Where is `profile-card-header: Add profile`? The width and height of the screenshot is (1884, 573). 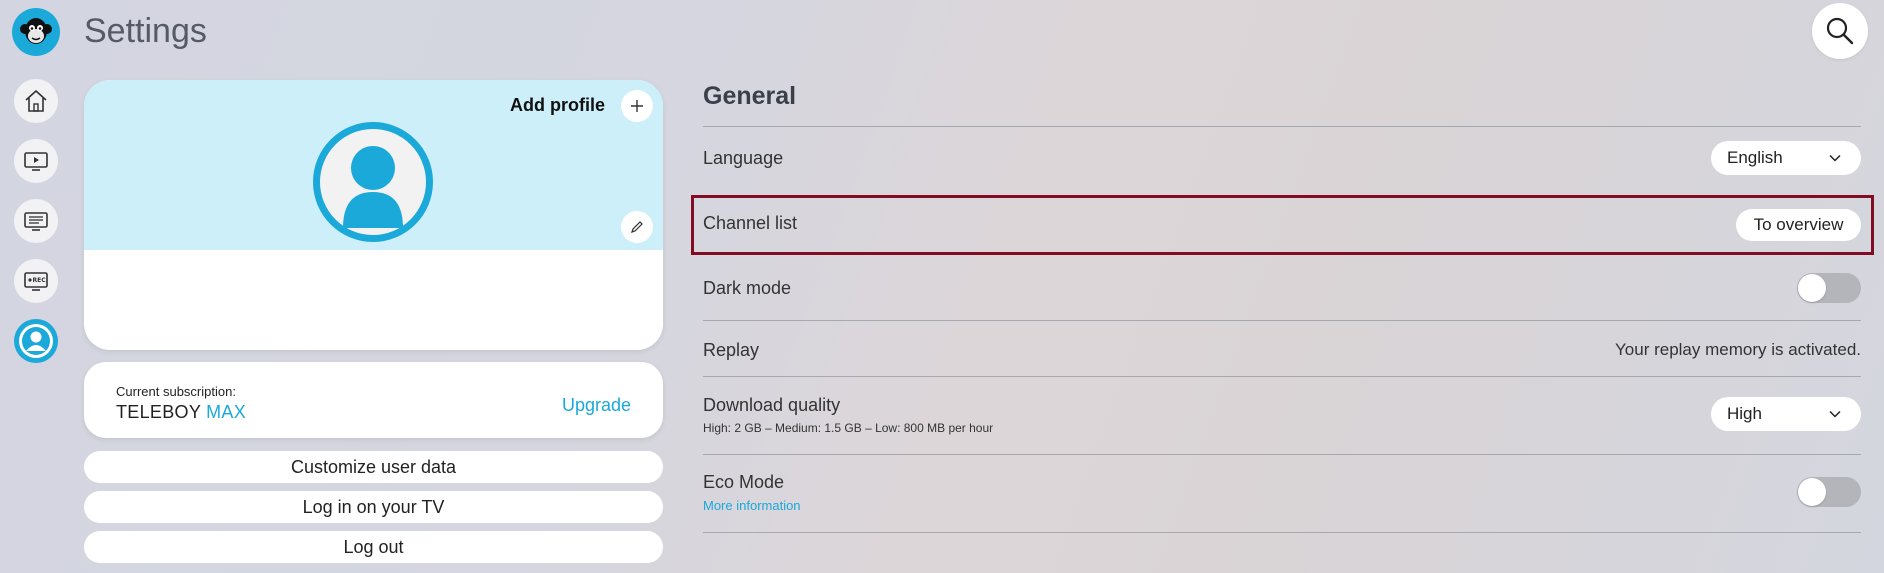 profile-card-header: Add profile is located at coordinates (373, 165).